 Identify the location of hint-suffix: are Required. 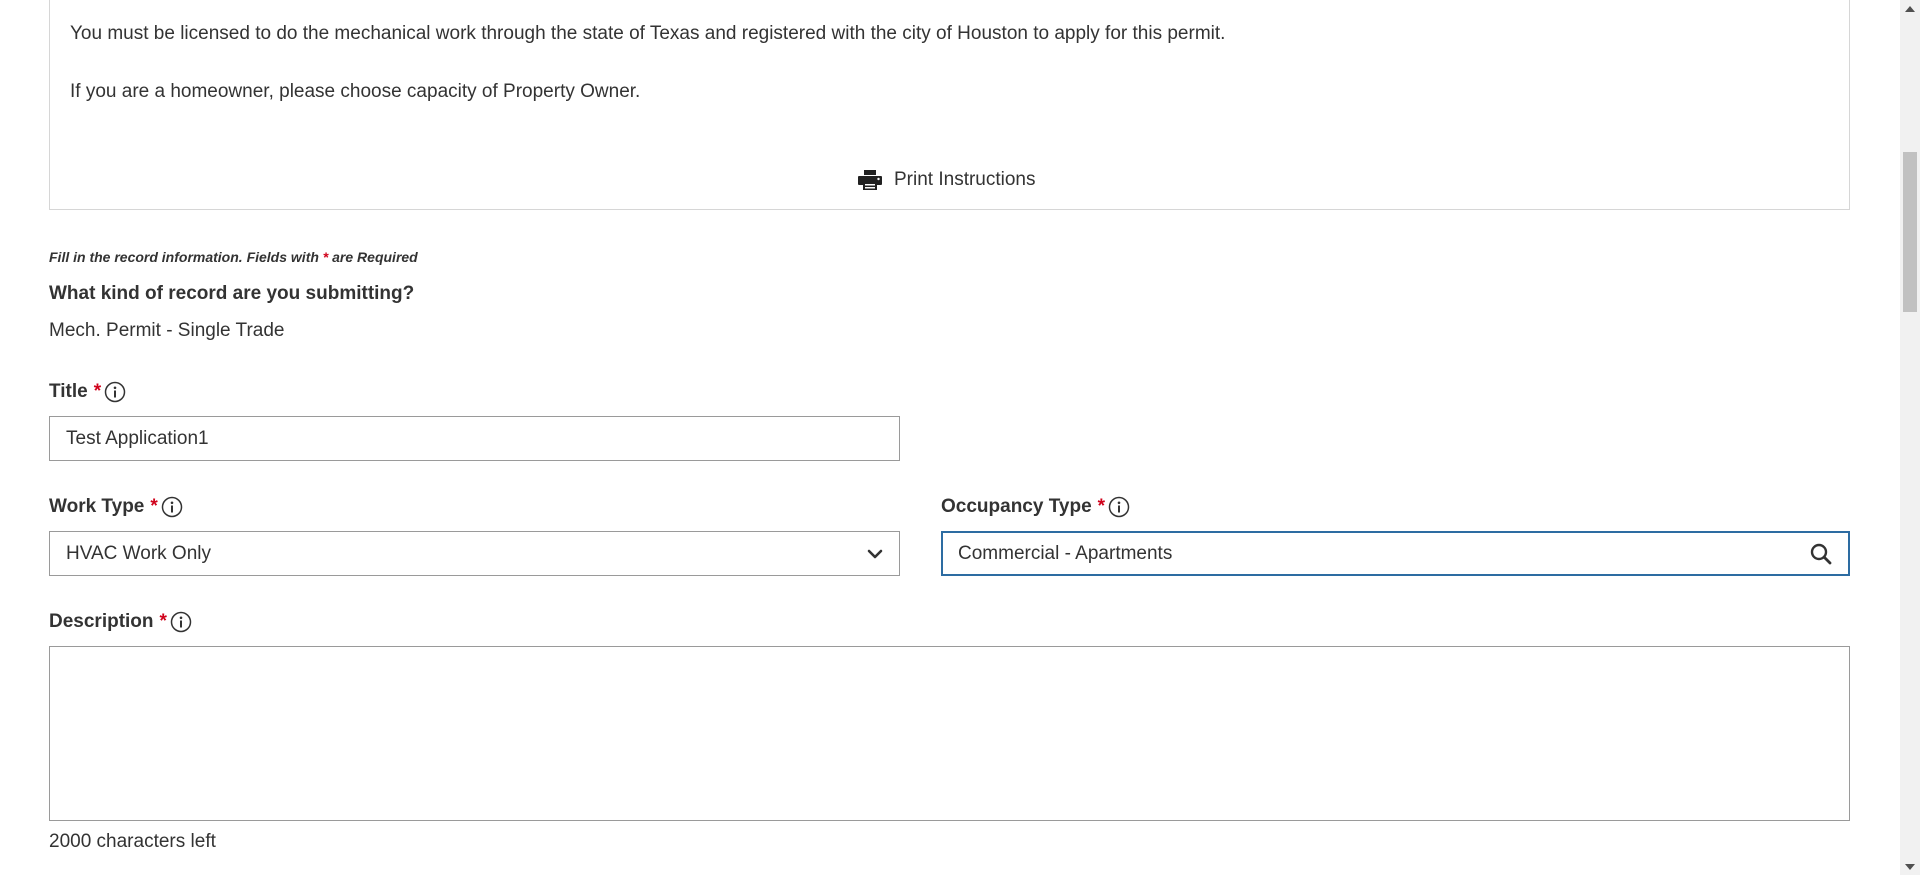
(375, 257).